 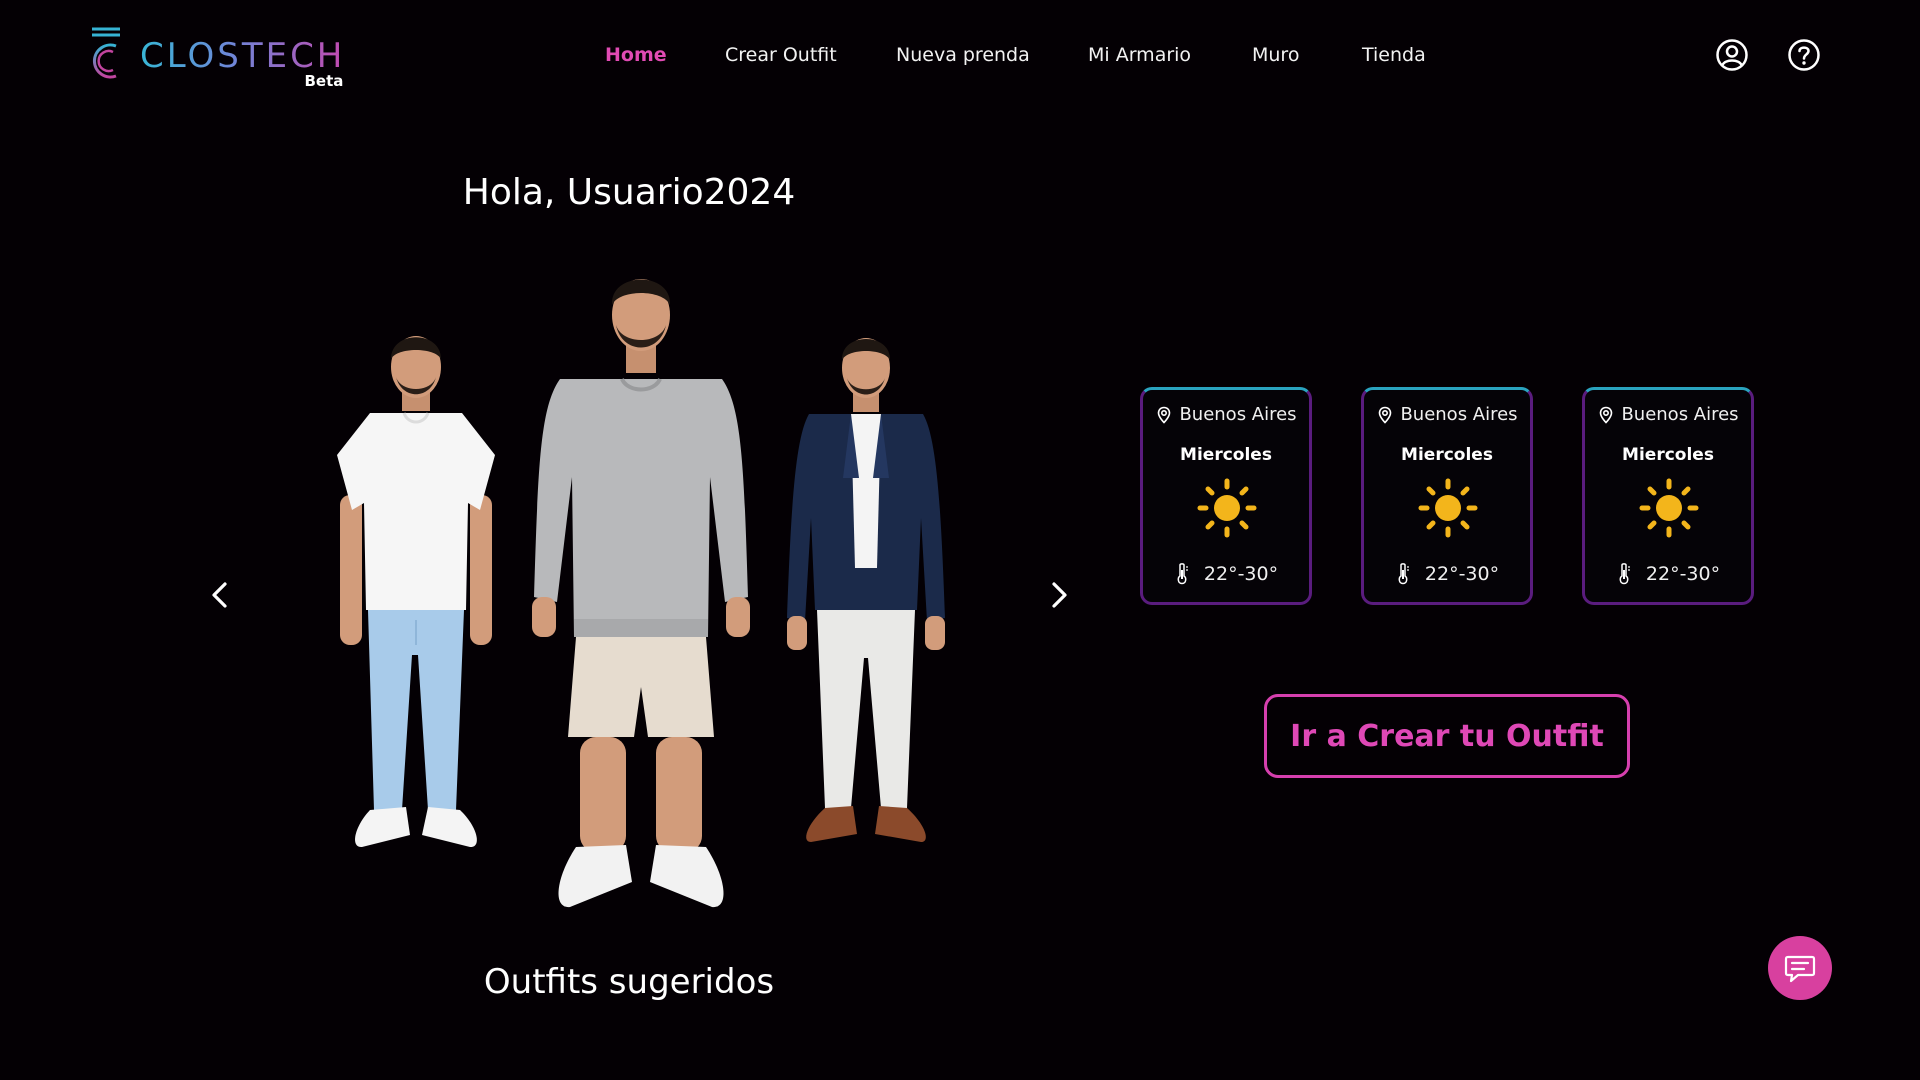 What do you see at coordinates (1139, 55) in the screenshot?
I see `nav-item-mi-armario: Mi Armario` at bounding box center [1139, 55].